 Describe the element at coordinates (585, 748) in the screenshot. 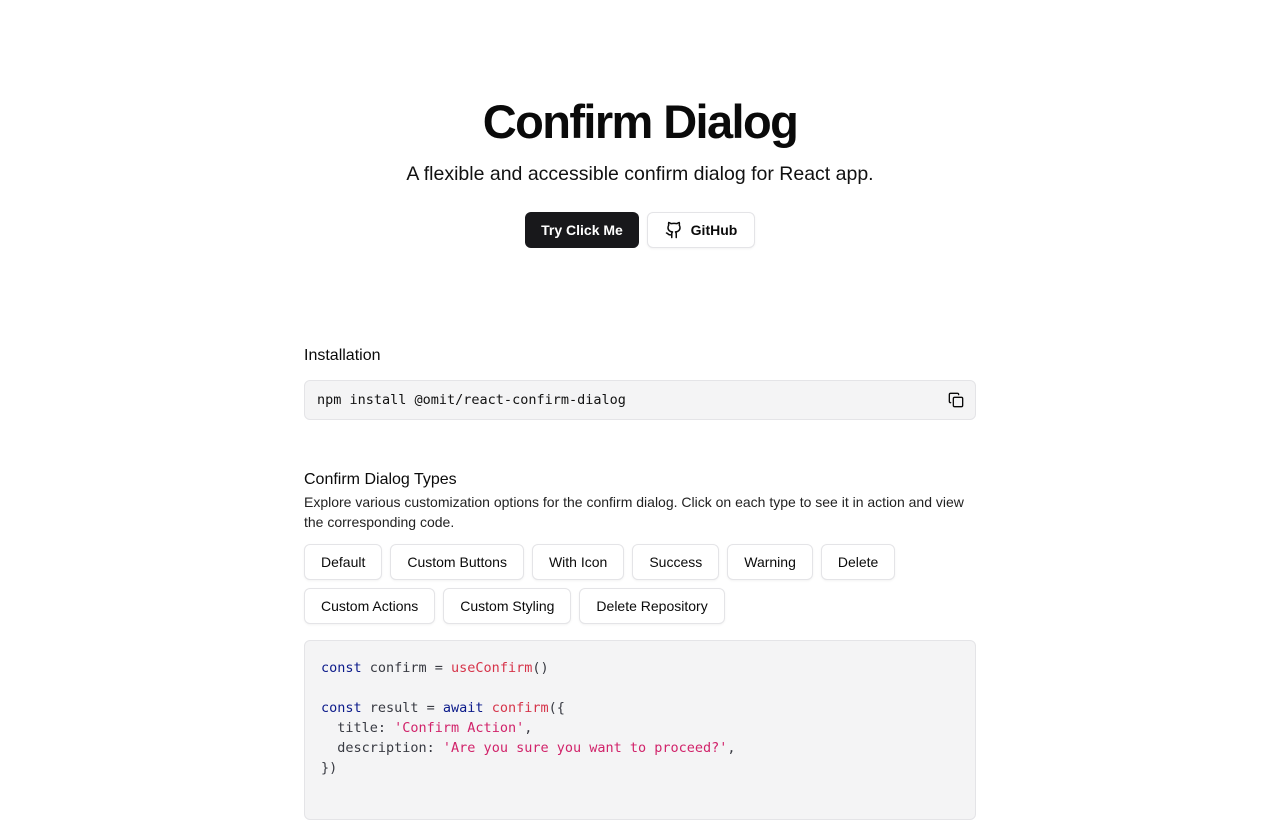

I see `code-string: 'Are you sure you want to proceed?'` at that location.